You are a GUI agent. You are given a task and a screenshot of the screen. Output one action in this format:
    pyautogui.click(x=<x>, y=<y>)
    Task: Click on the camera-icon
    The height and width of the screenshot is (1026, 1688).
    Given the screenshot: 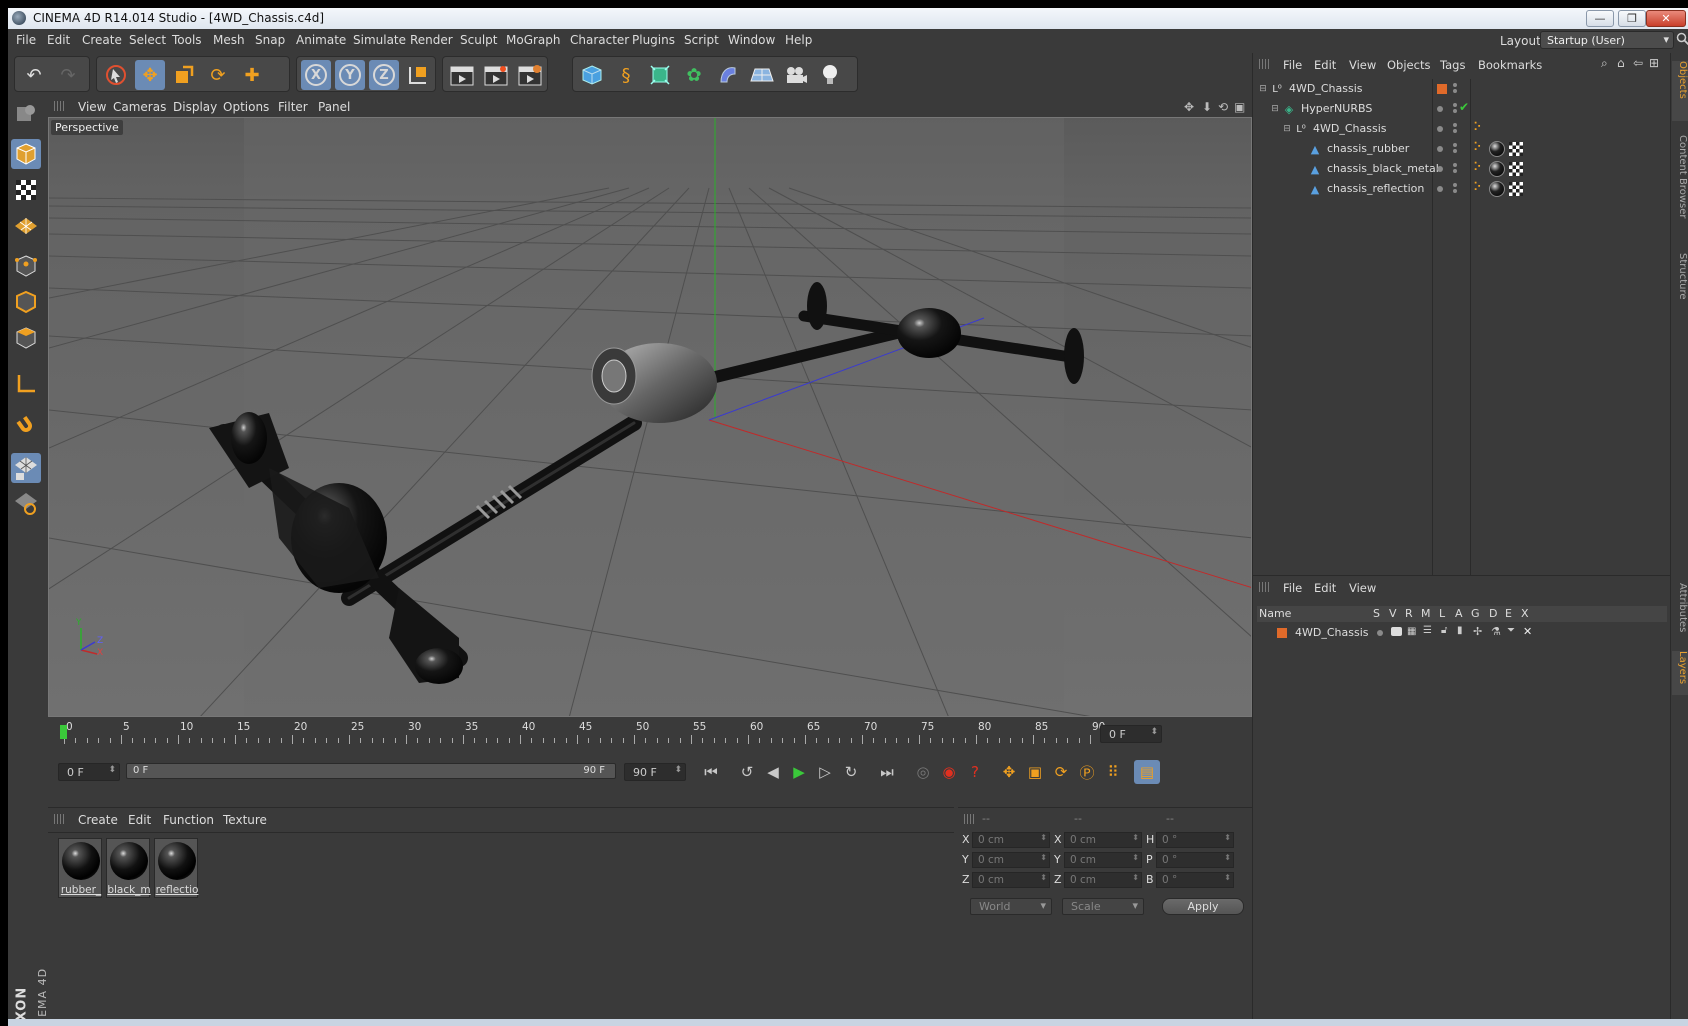 What is the action you would take?
    pyautogui.click(x=796, y=75)
    